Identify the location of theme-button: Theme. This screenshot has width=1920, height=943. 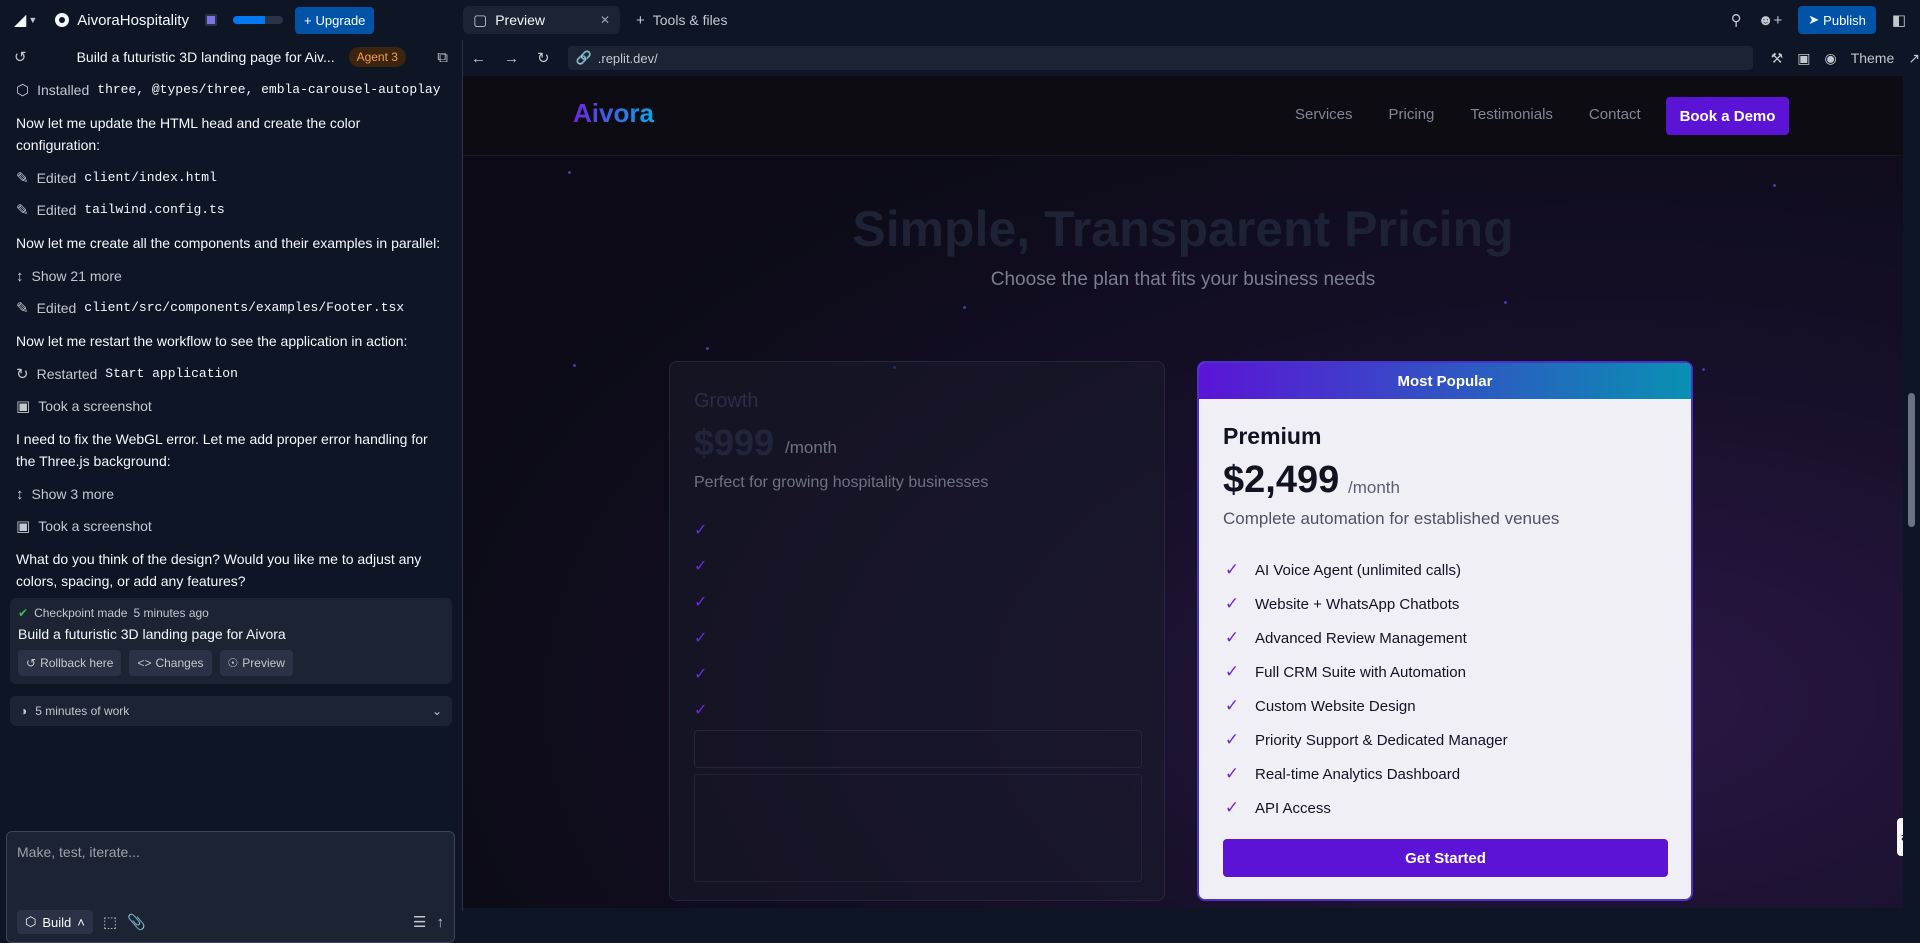
(1873, 58).